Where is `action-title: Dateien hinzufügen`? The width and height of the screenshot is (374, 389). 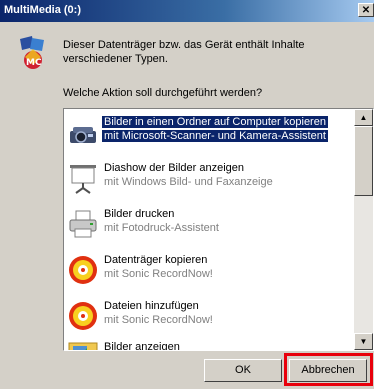 action-title: Dateien hinzufügen is located at coordinates (151, 306).